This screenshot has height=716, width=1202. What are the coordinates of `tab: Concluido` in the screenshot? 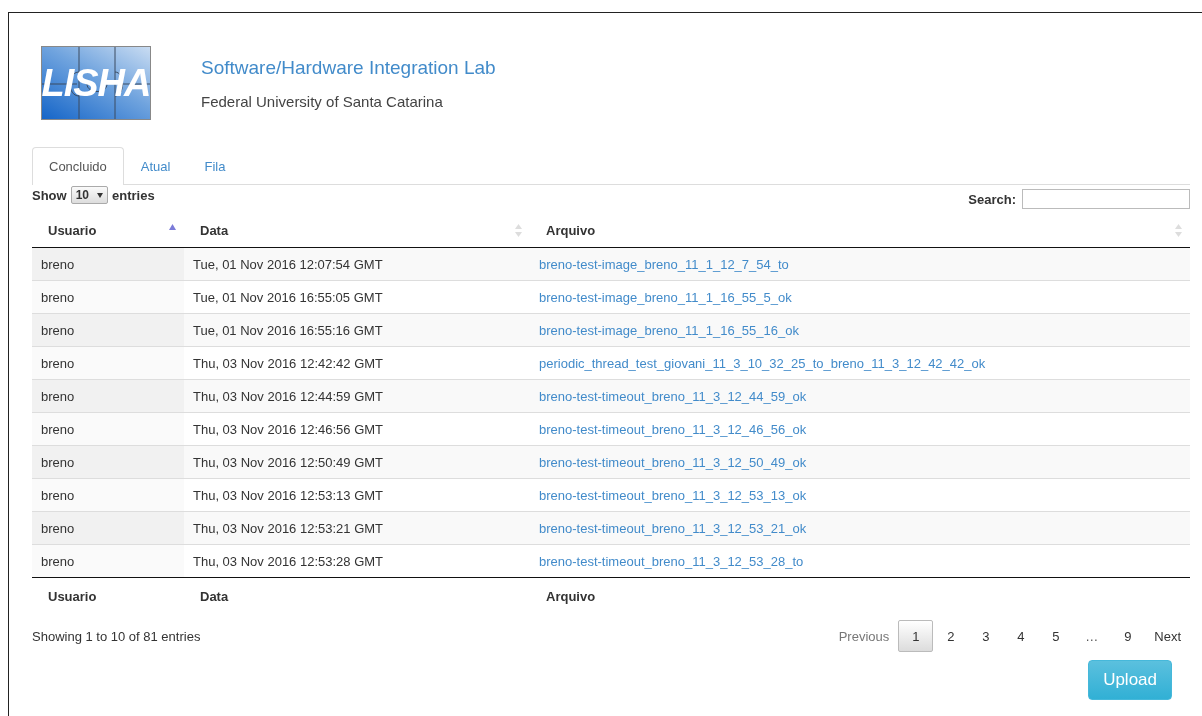 It's located at (78, 166).